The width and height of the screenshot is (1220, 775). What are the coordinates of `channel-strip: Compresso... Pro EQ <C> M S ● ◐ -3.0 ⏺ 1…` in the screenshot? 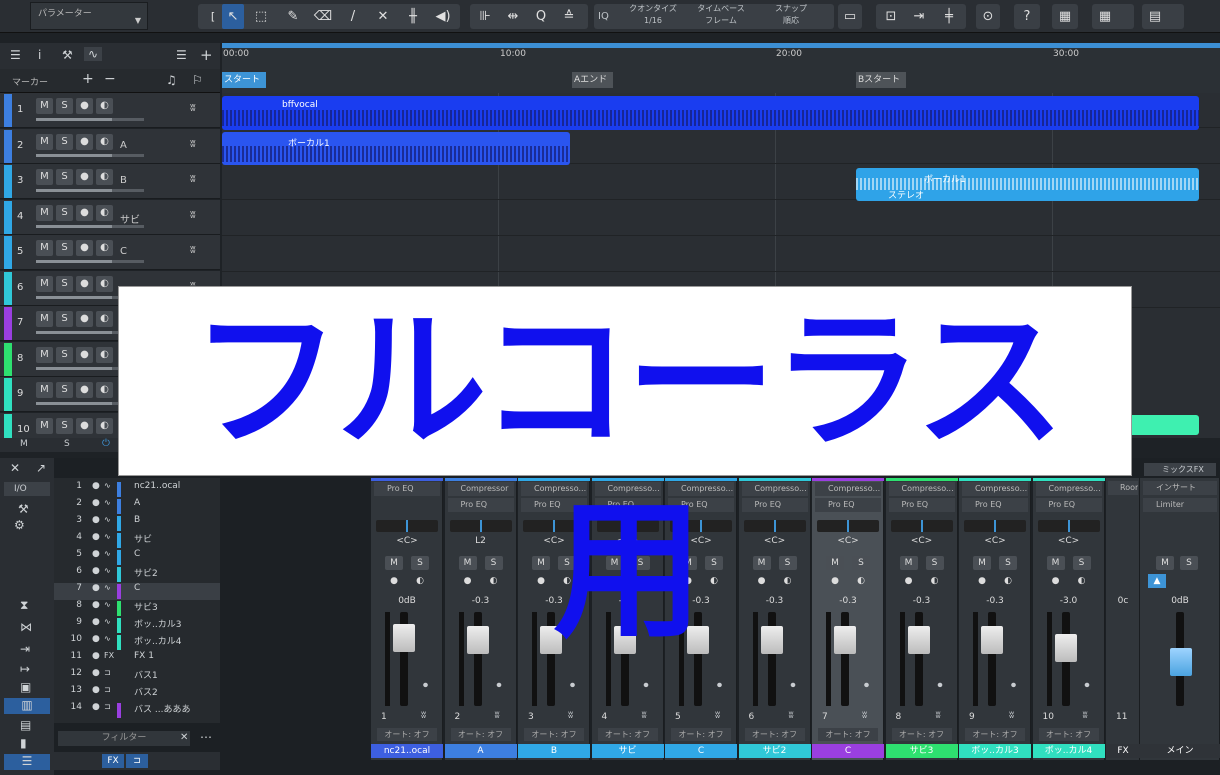 It's located at (1068, 619).